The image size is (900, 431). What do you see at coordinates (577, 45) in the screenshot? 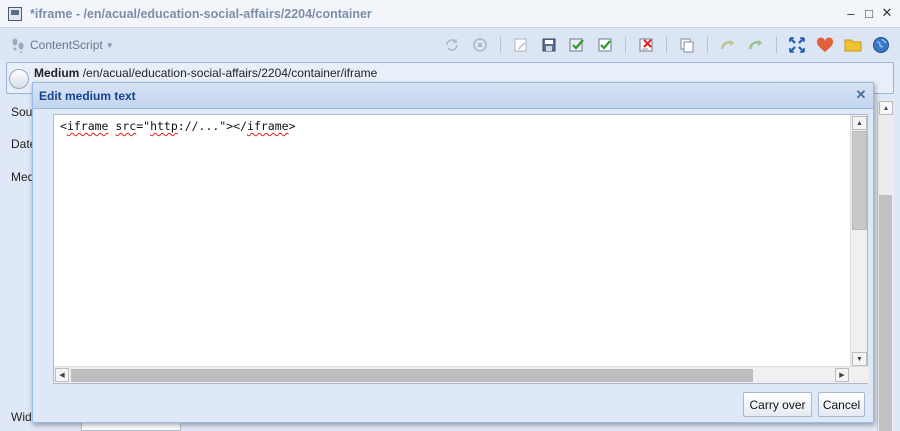
I see `save-and-check-icon` at bounding box center [577, 45].